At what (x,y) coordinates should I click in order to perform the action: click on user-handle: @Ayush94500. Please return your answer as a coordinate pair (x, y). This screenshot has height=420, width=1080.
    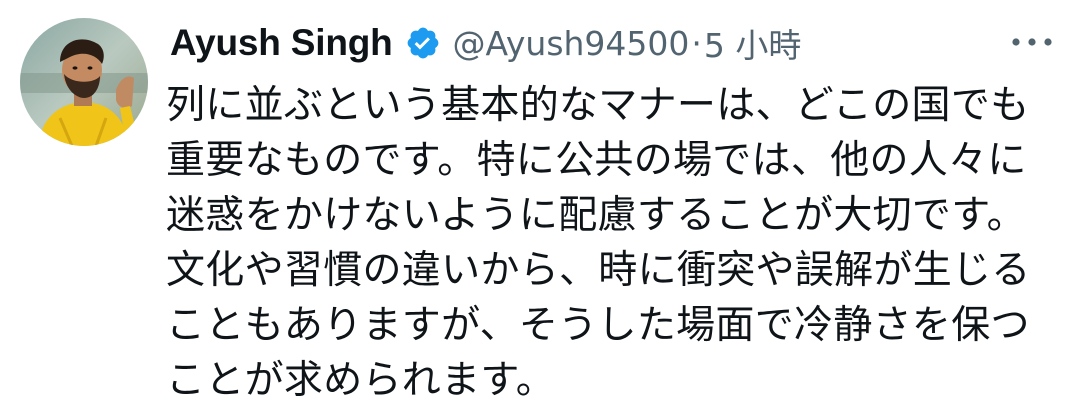
    Looking at the image, I should click on (571, 43).